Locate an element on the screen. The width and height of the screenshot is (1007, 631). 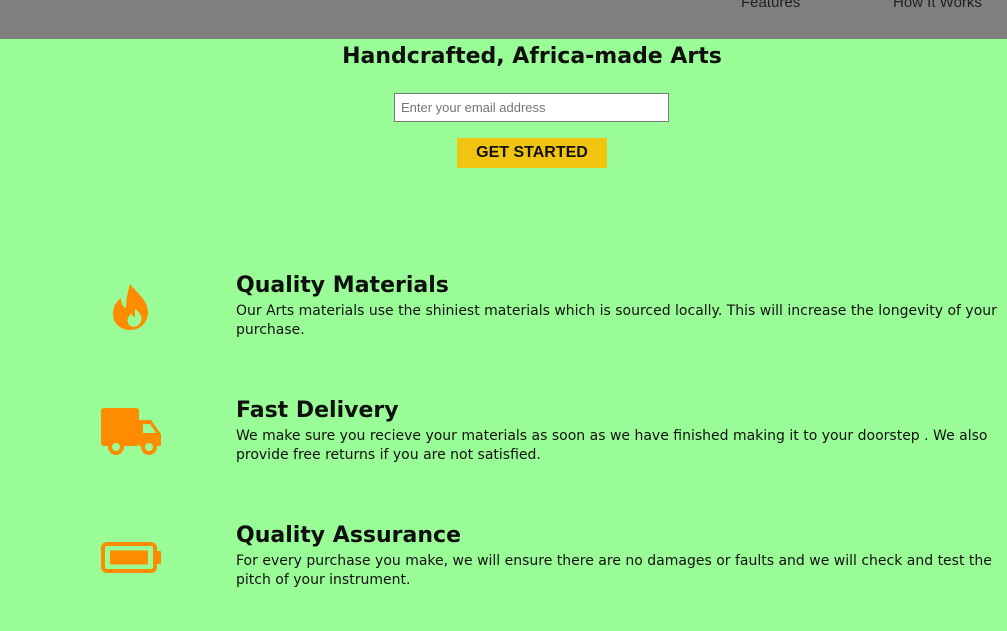
get-started-button: GET STARTED is located at coordinates (532, 153).